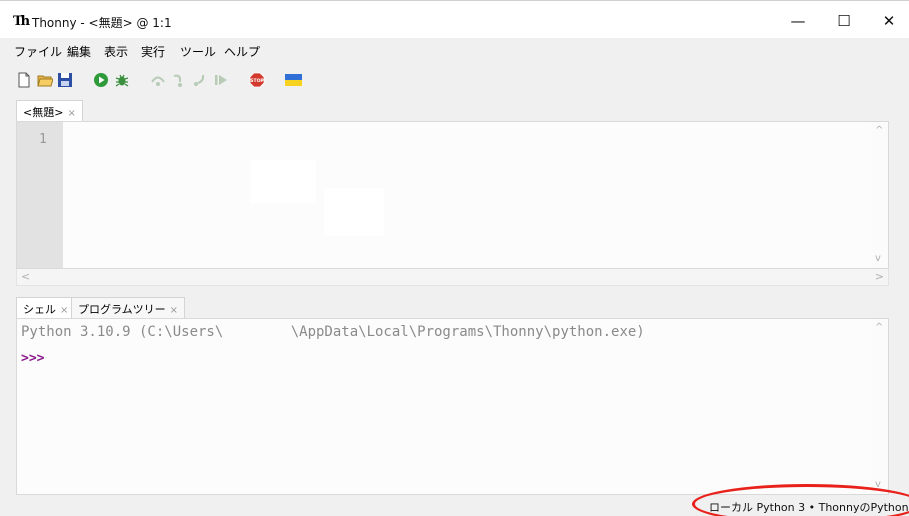  I want to click on svg-text: STOP, so click(257, 81).